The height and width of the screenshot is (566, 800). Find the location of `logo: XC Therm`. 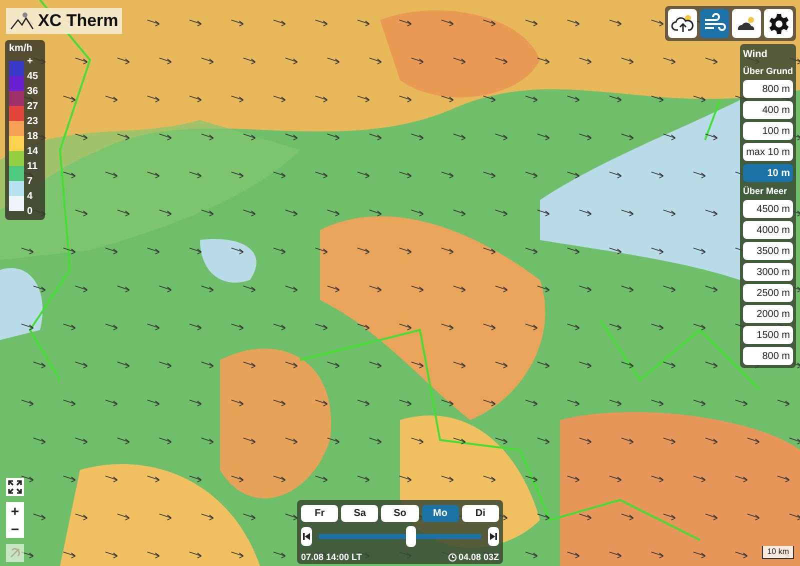

logo: XC Therm is located at coordinates (64, 21).